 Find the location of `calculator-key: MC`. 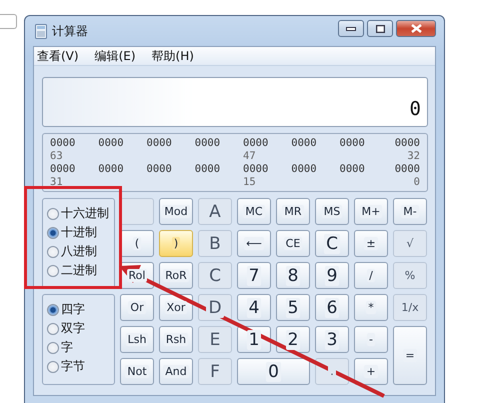

calculator-key: MC is located at coordinates (254, 211).